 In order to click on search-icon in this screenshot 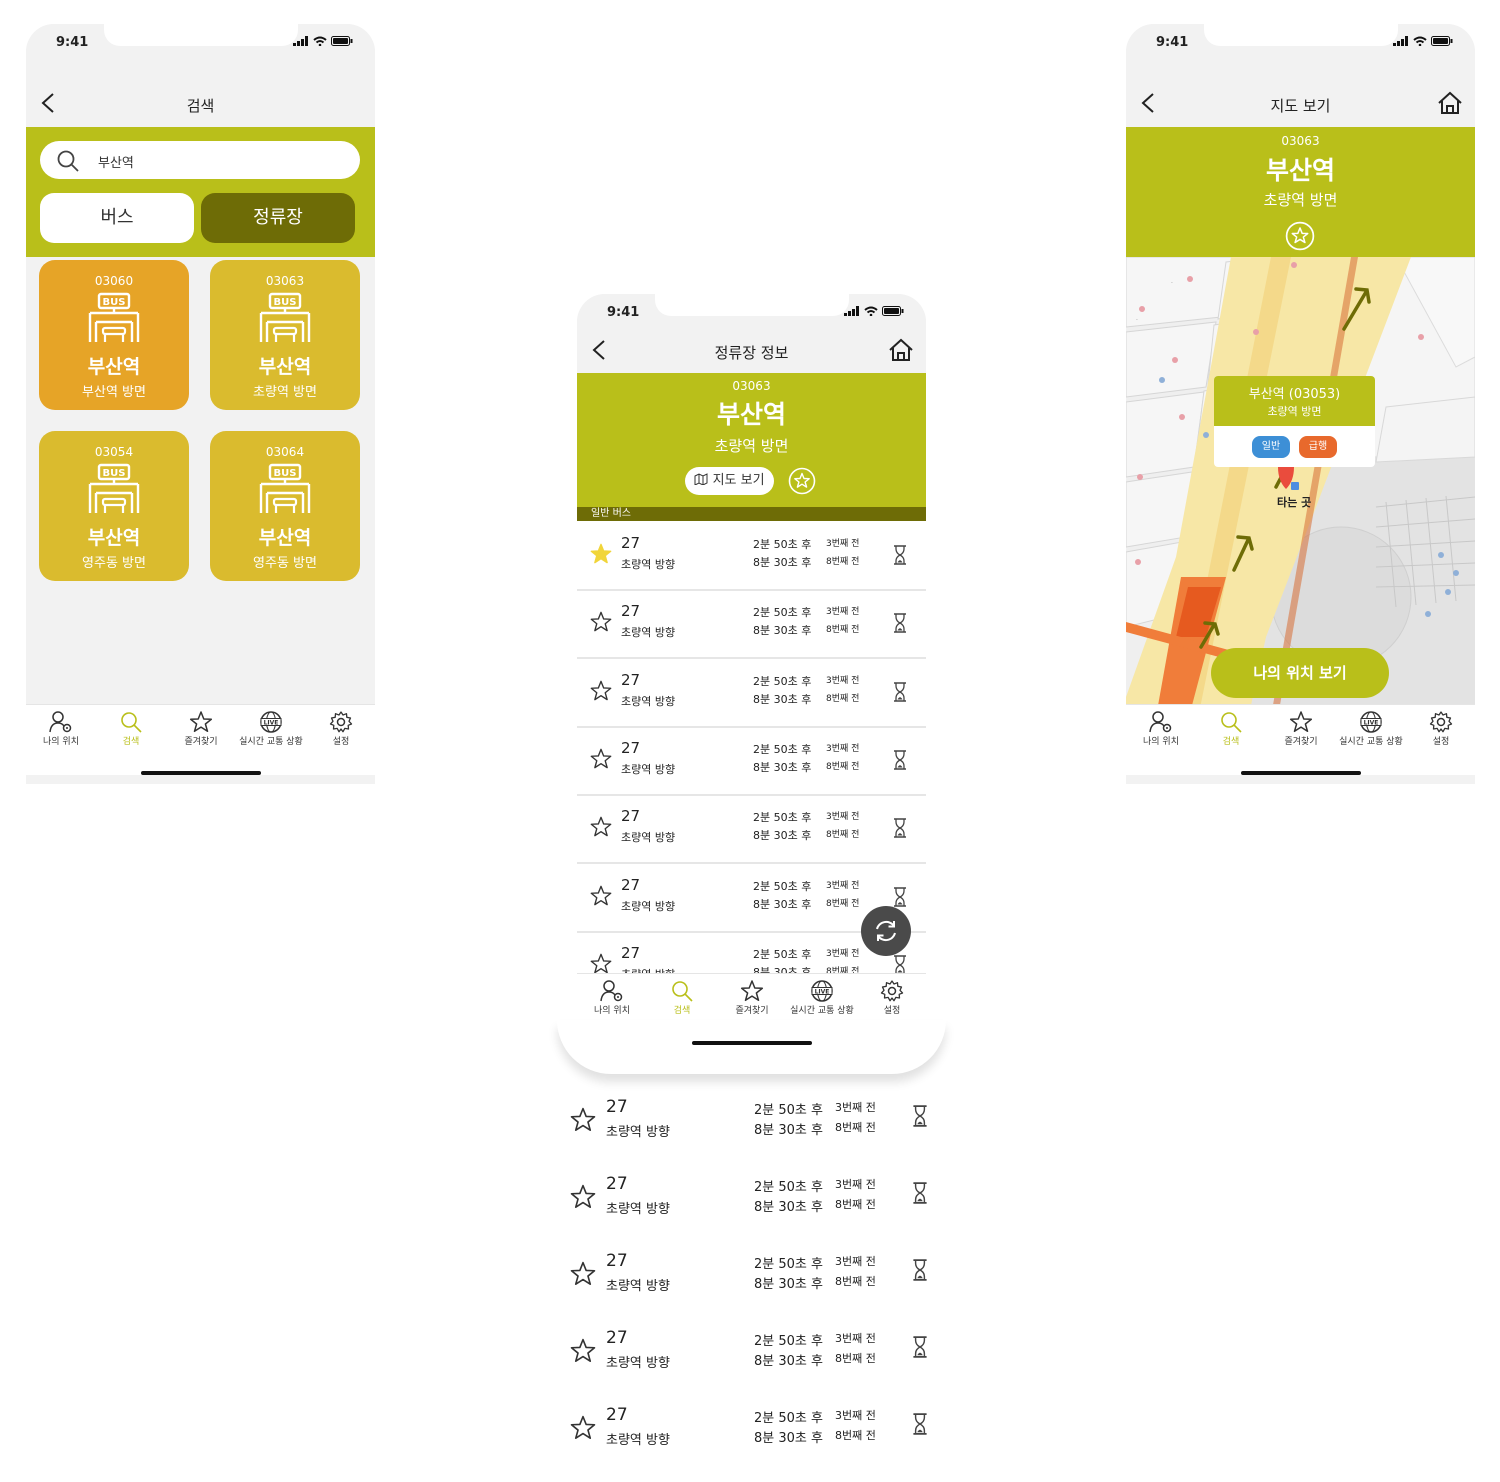, I will do `click(1231, 722)`.